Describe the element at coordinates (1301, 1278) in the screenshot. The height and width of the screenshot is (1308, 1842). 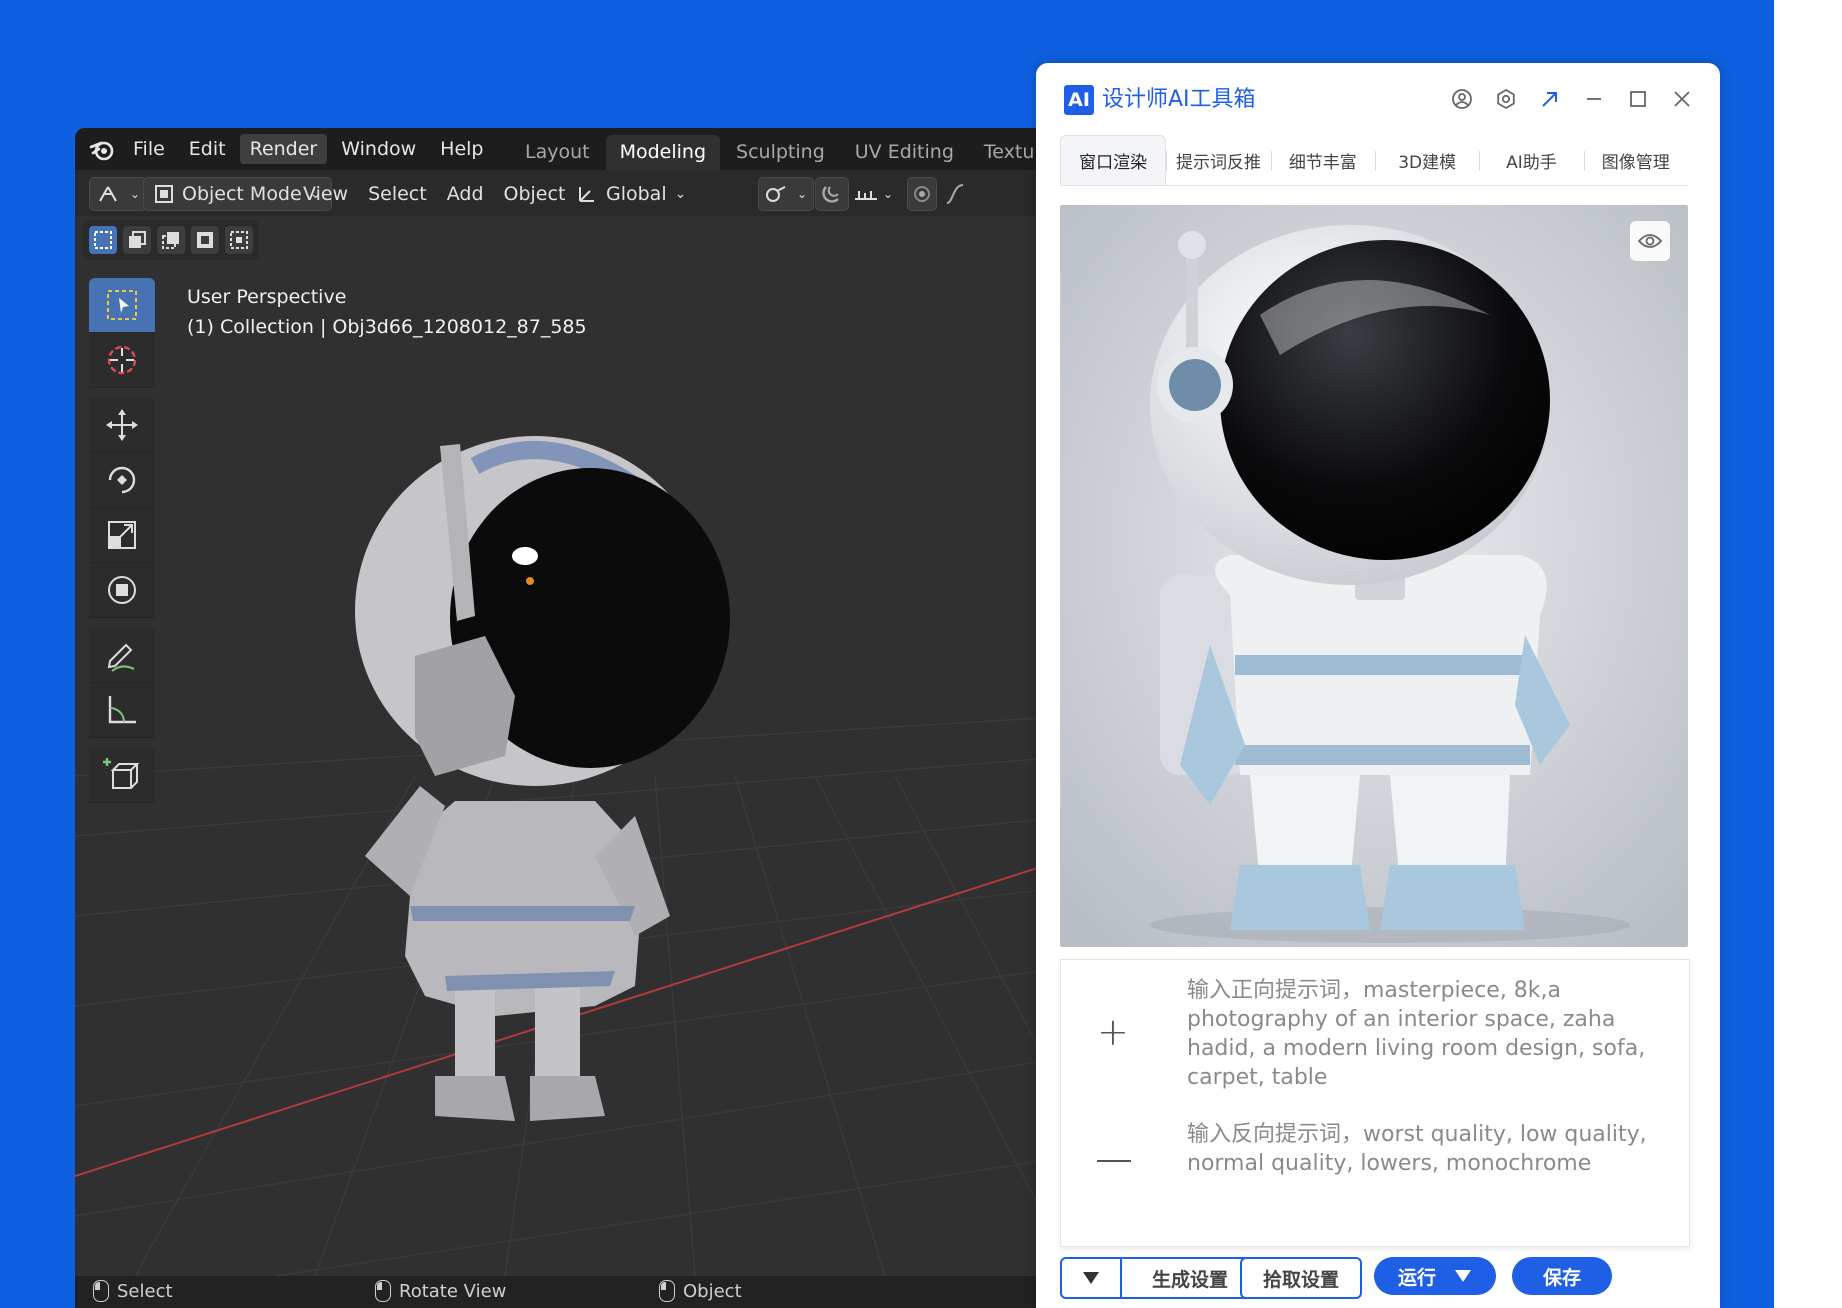
I see `pick-settings-button: 拾取设置` at that location.